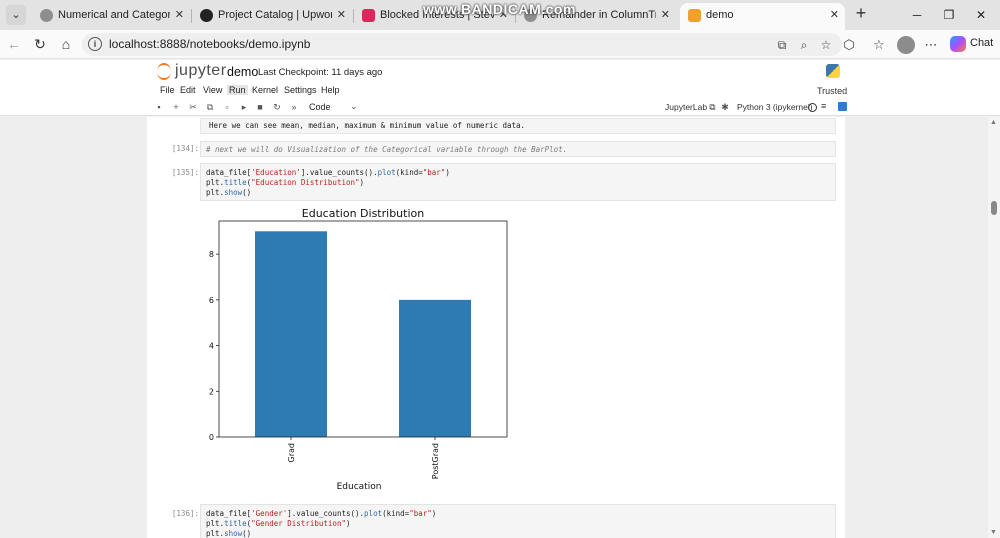 The image size is (1000, 538). Describe the element at coordinates (931, 45) in the screenshot. I see `more-options-icon: ⋯` at that location.